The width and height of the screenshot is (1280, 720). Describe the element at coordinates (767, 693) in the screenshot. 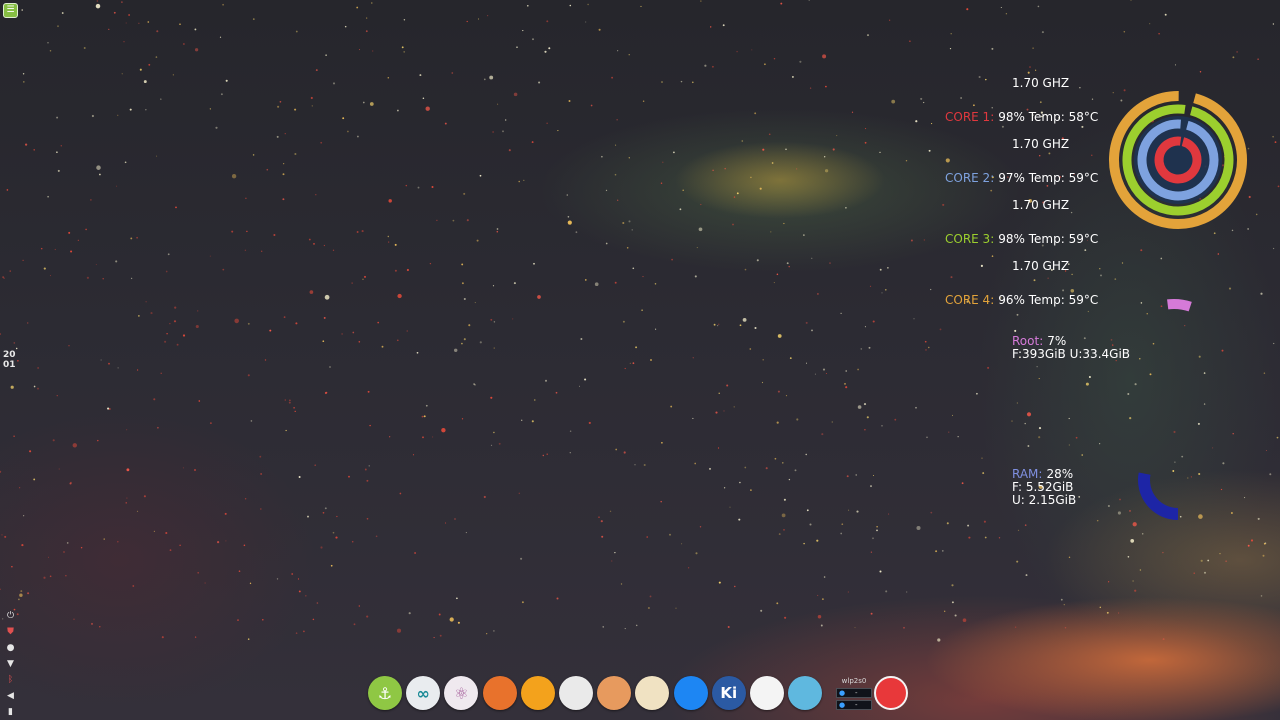

I see `pdf-reader-icon` at that location.